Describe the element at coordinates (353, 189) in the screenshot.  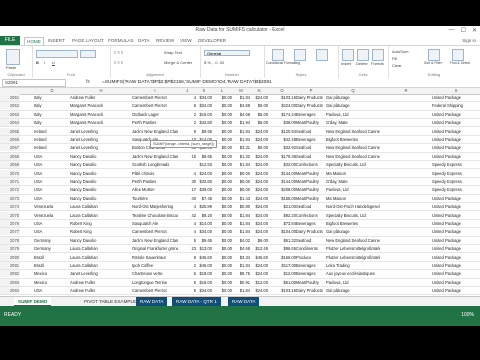
I see `table-cell: Pavlova, Ltd` at that location.